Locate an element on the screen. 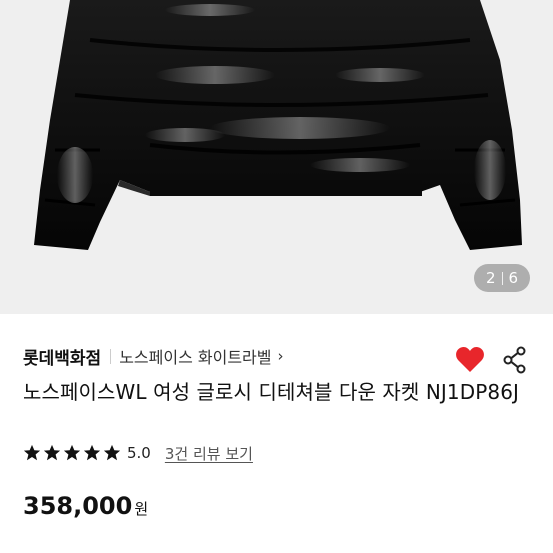  rating-score: 5.0 is located at coordinates (139, 453).